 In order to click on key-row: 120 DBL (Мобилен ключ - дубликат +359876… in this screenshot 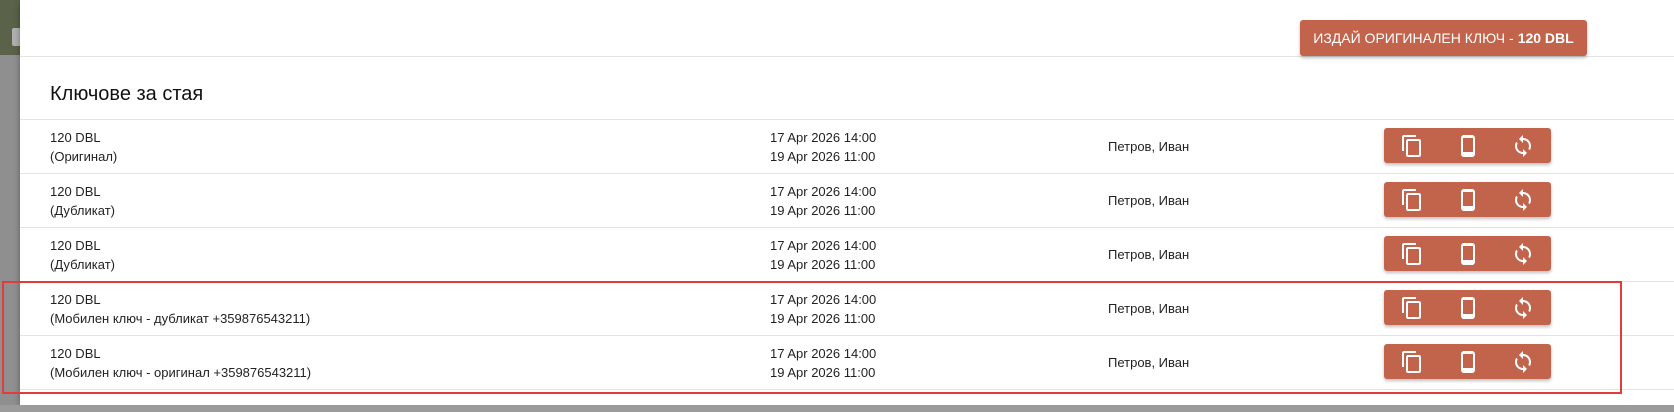, I will do `click(847, 309)`.